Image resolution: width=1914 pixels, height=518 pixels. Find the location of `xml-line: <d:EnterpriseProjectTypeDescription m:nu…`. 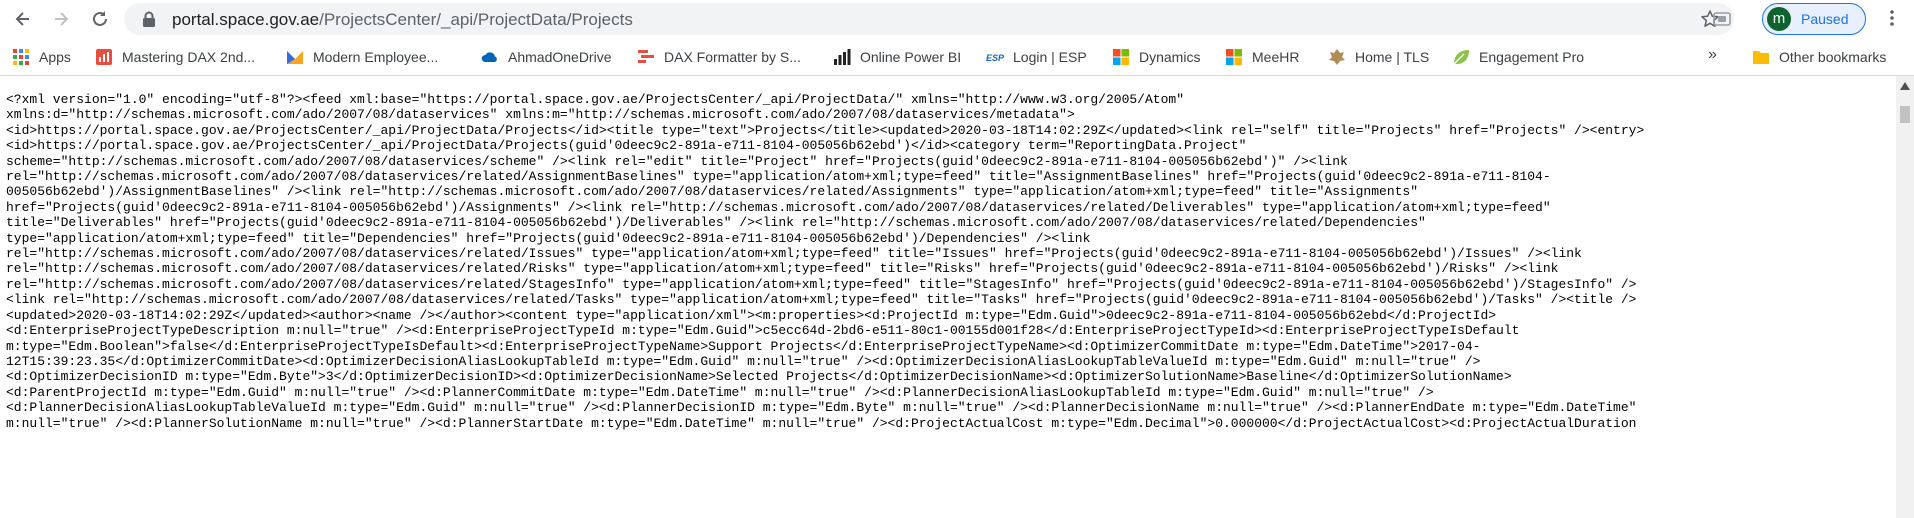

xml-line: <d:EnterpriseProjectTypeDescription m:nu… is located at coordinates (763, 331).